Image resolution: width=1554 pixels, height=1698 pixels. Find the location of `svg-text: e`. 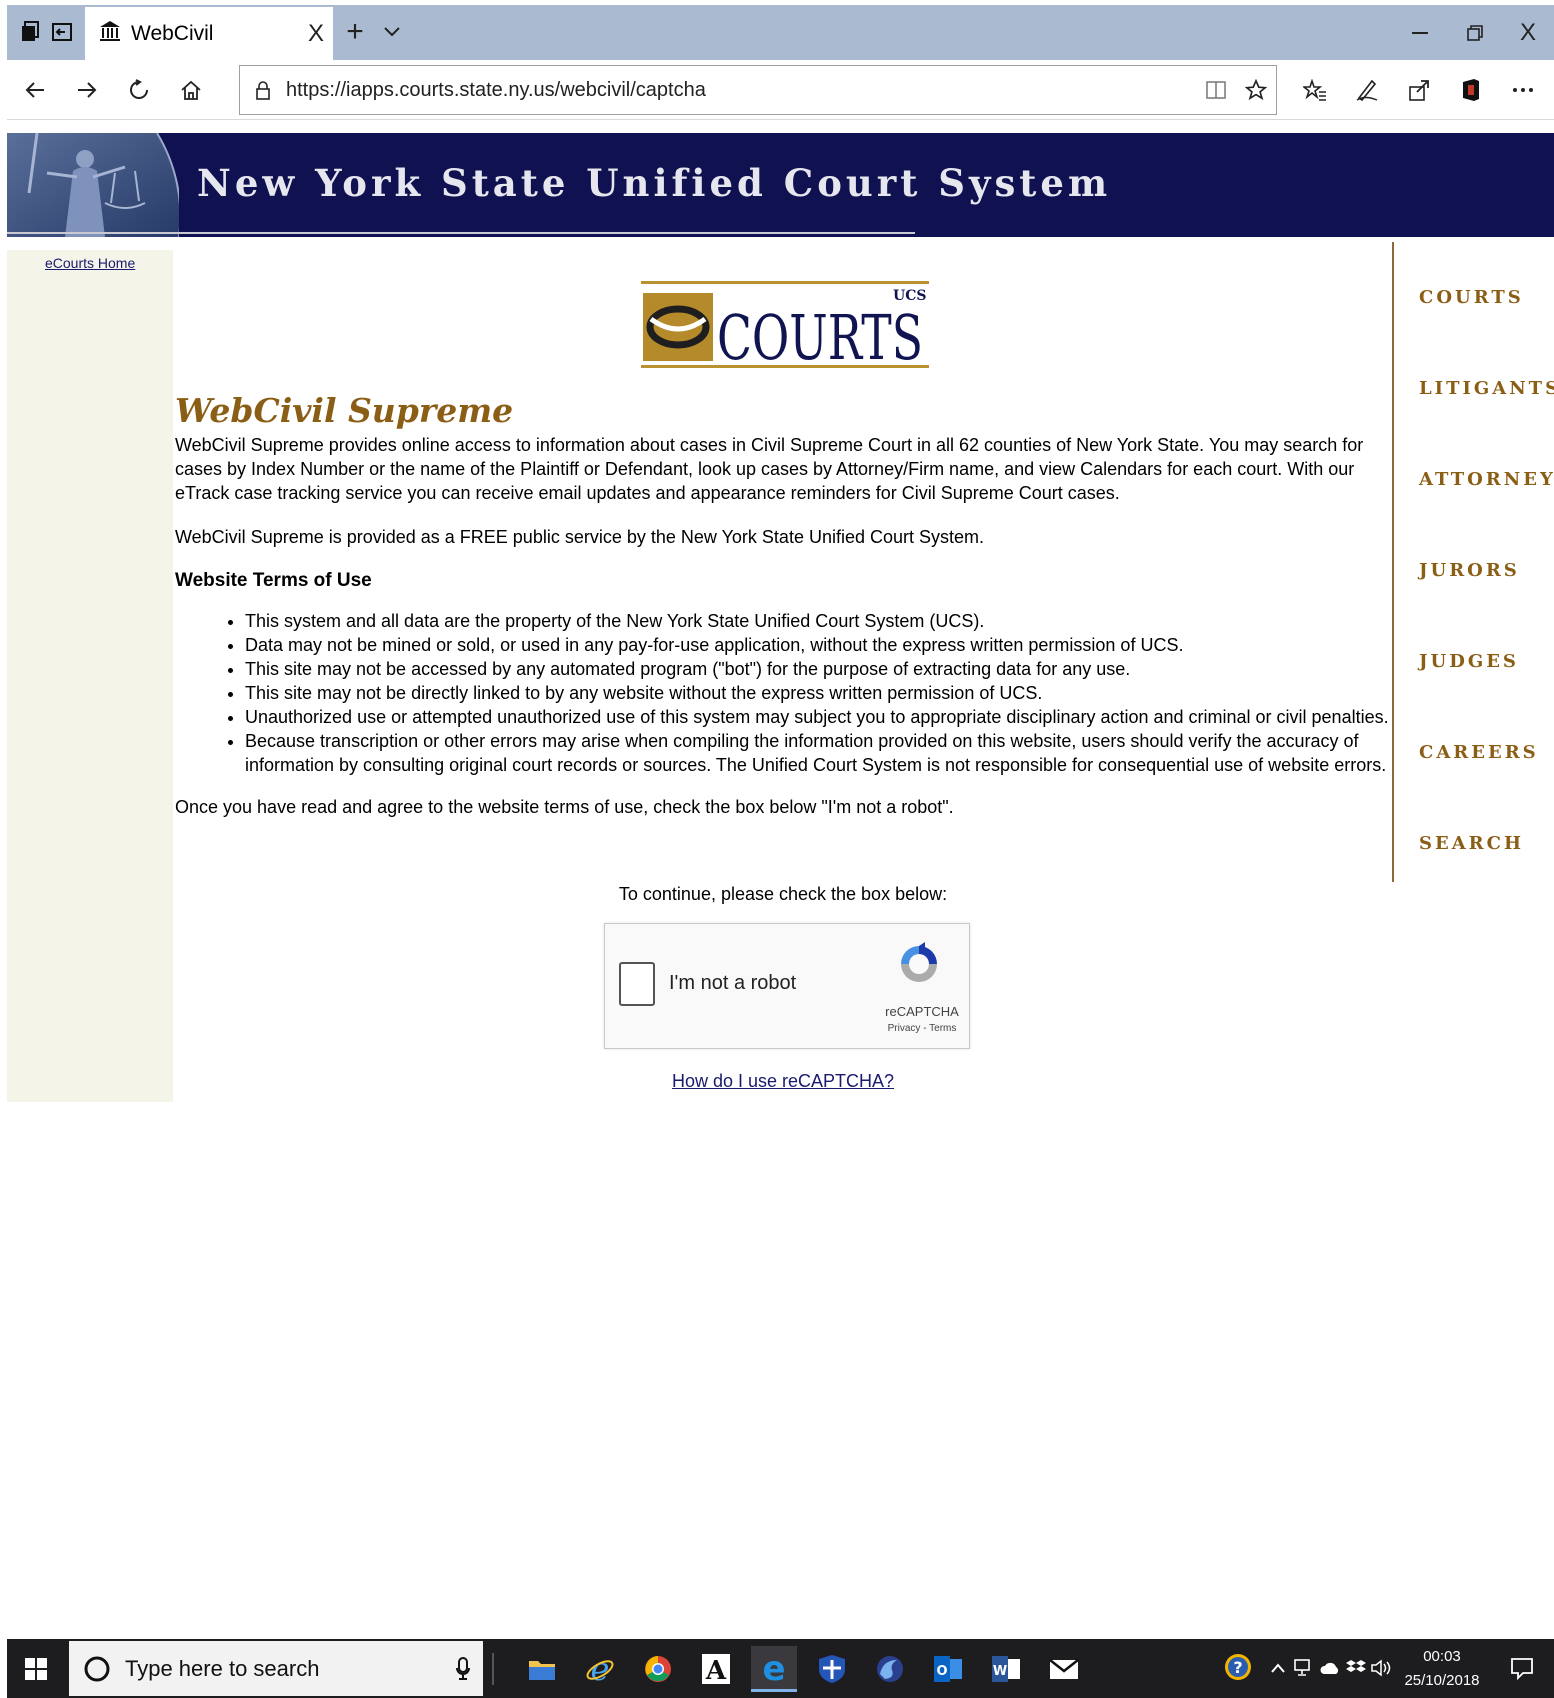

svg-text: e is located at coordinates (773, 1668).